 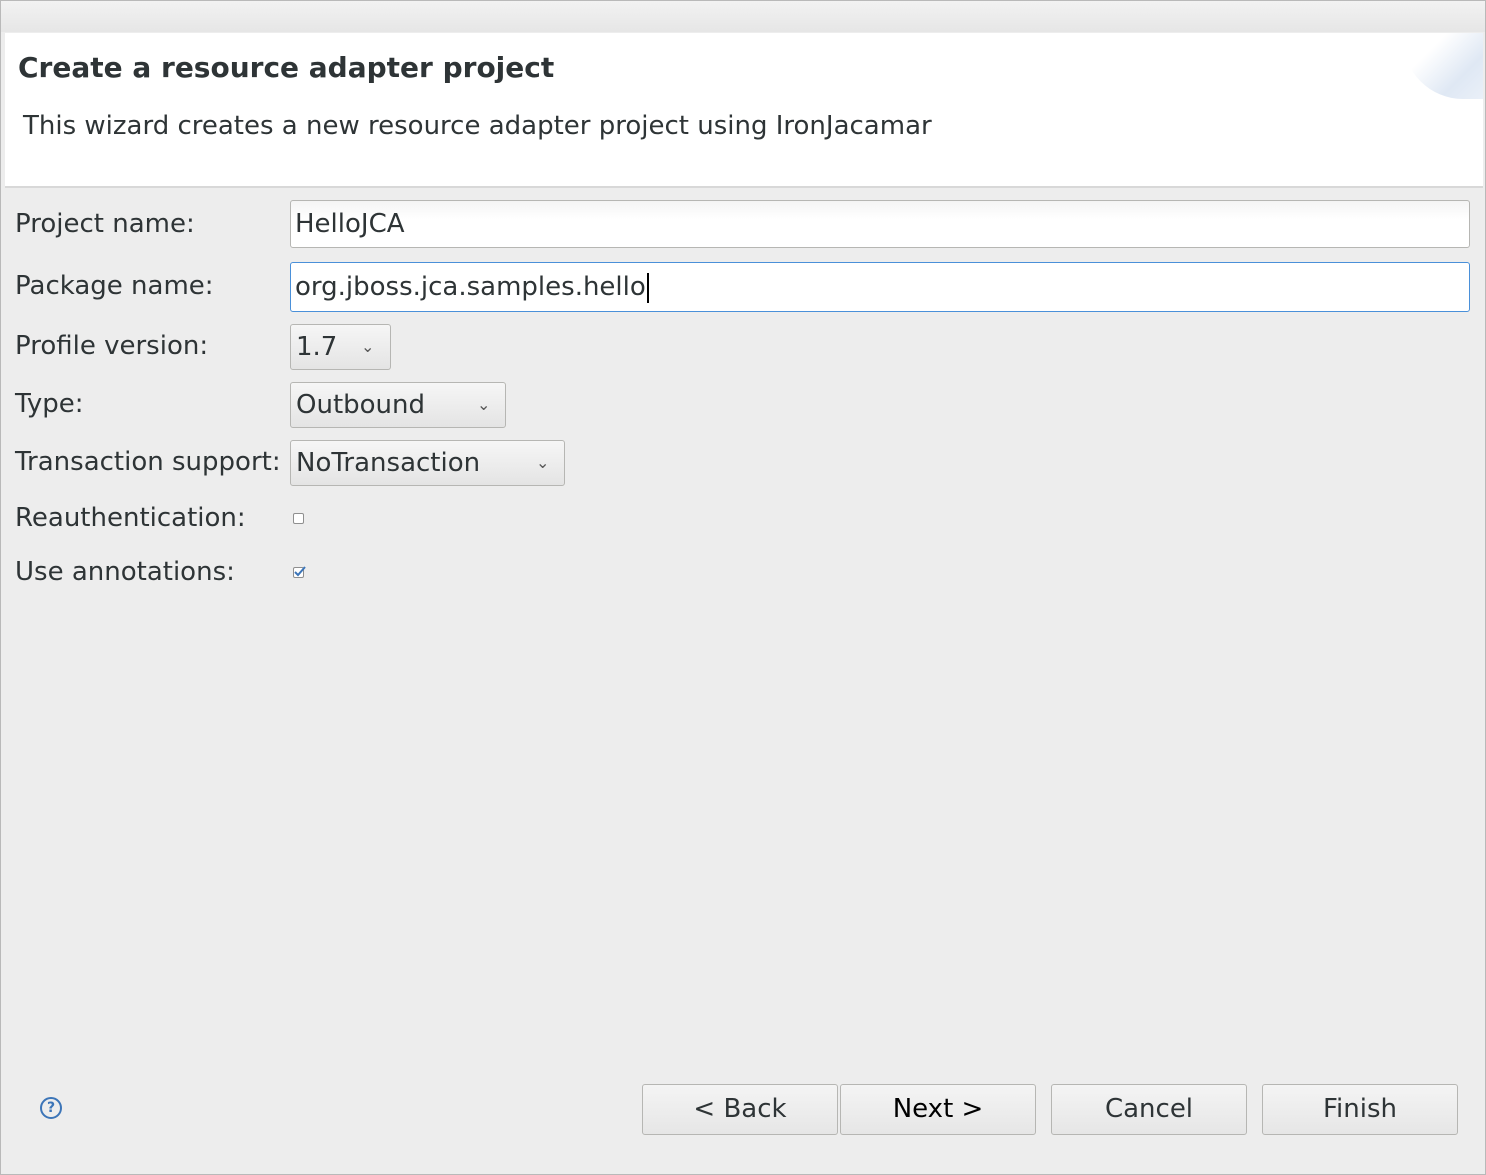 I want to click on next-button: Next >, so click(x=938, y=1109).